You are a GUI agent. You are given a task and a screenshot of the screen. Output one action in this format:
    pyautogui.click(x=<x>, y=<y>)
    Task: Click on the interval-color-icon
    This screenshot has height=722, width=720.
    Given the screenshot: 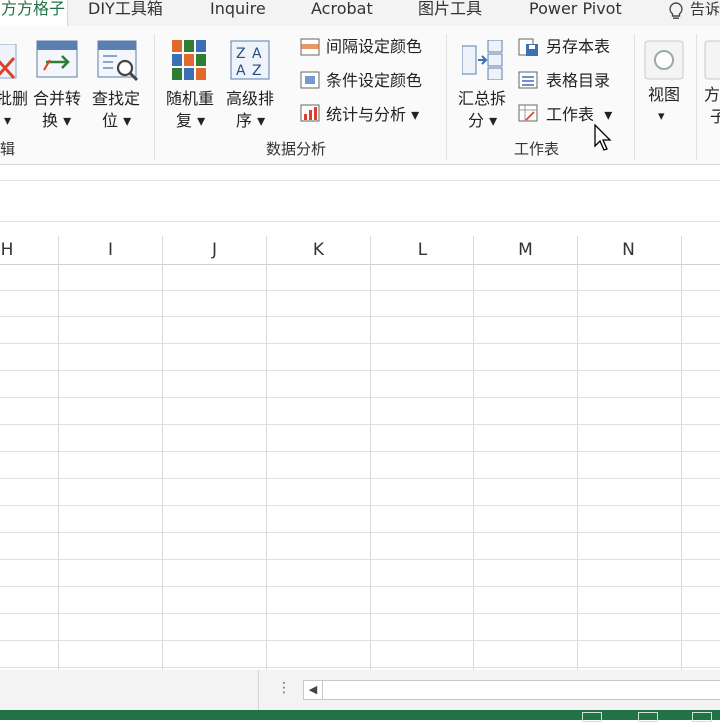 What is the action you would take?
    pyautogui.click(x=310, y=49)
    